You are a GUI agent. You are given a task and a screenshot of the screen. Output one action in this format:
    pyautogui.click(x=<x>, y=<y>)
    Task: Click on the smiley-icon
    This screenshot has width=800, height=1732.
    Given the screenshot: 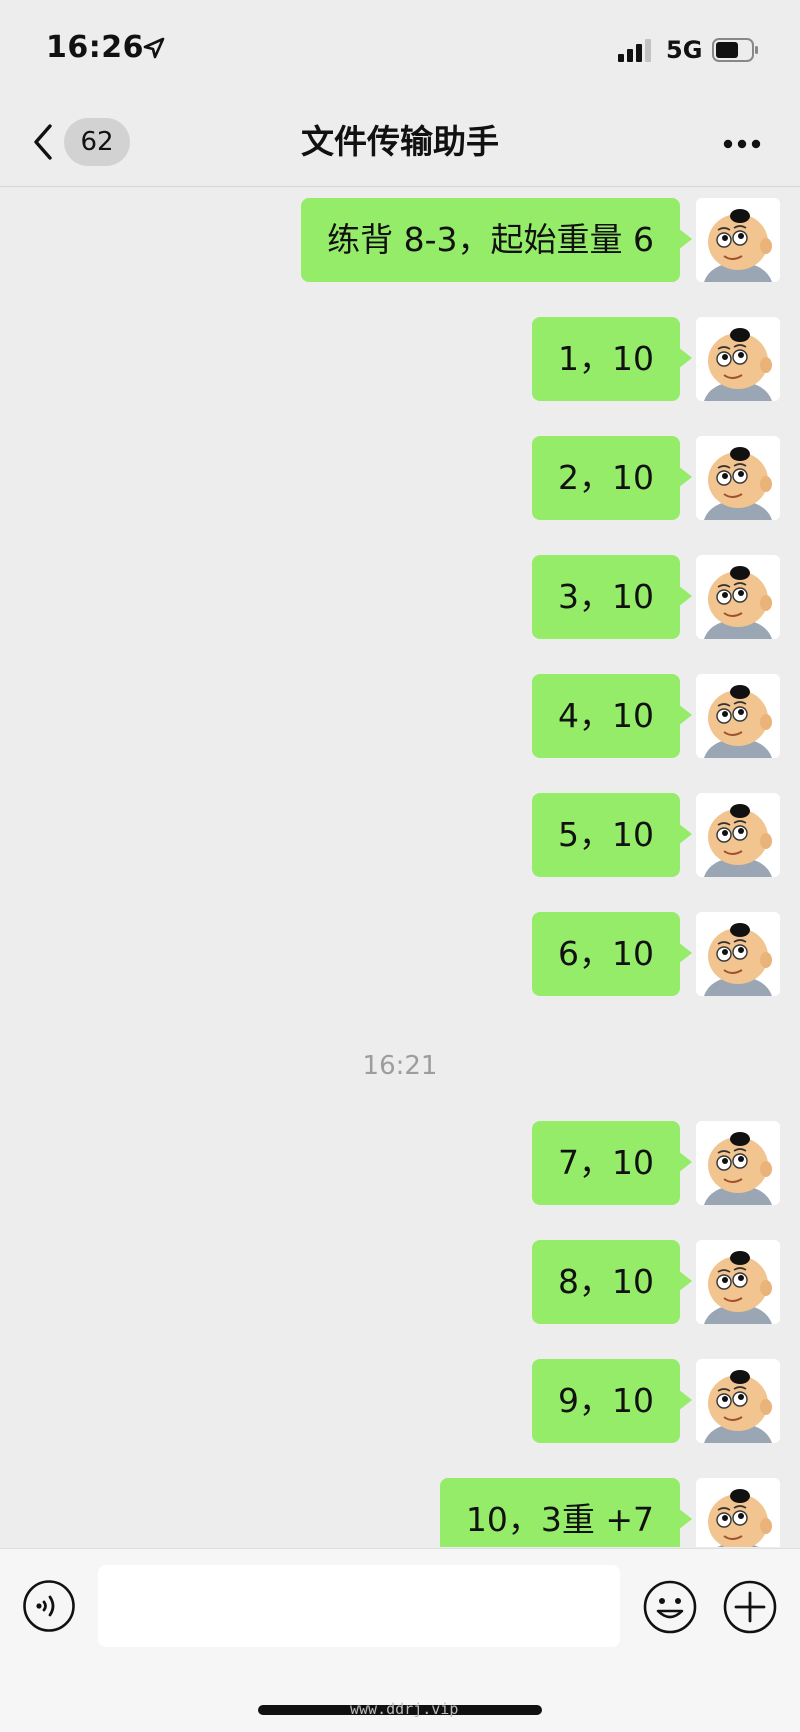 What is the action you would take?
    pyautogui.click(x=670, y=1607)
    